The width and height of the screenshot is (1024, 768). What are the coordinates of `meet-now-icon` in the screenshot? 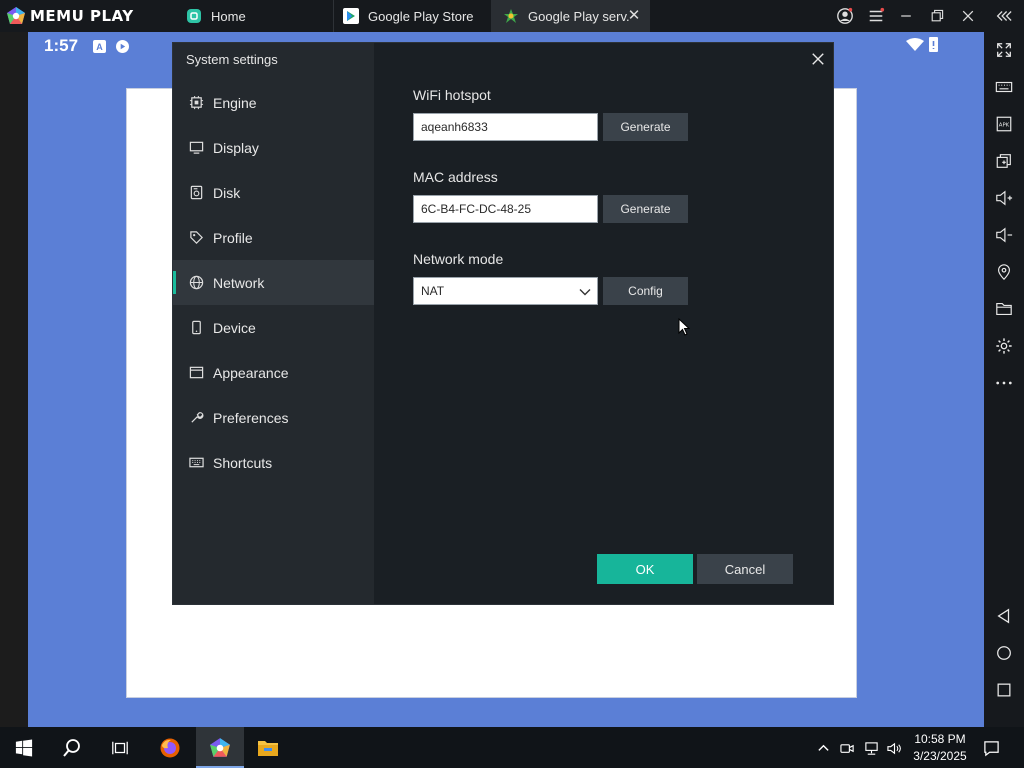 It's located at (847, 748).